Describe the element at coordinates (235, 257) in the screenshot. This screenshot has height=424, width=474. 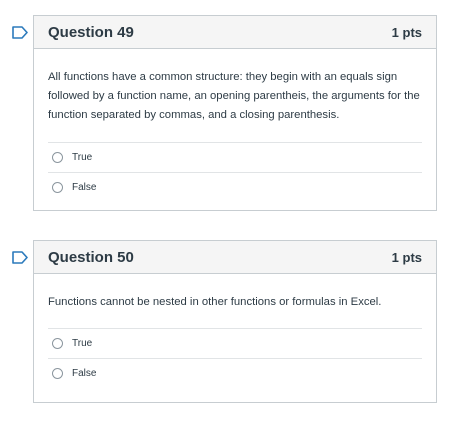
I see `question-header: Question 50 1 pts` at that location.